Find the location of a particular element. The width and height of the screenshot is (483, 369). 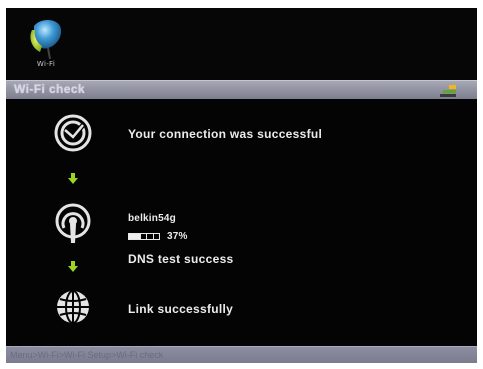

signal-indicator-icon is located at coordinates (448, 91).